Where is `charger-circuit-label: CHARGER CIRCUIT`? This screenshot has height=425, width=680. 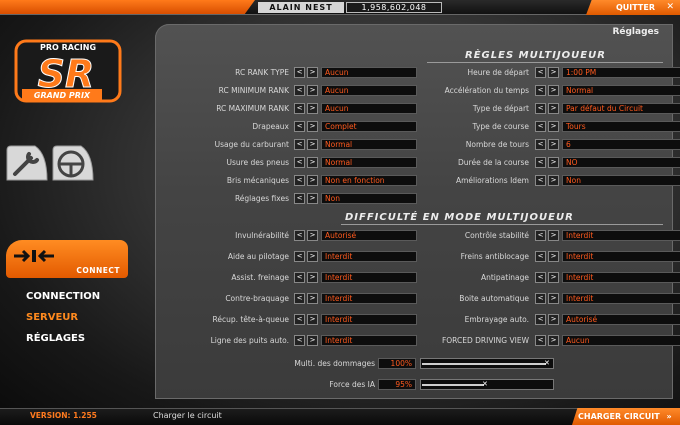 charger-circuit-label: CHARGER CIRCUIT is located at coordinates (619, 416).